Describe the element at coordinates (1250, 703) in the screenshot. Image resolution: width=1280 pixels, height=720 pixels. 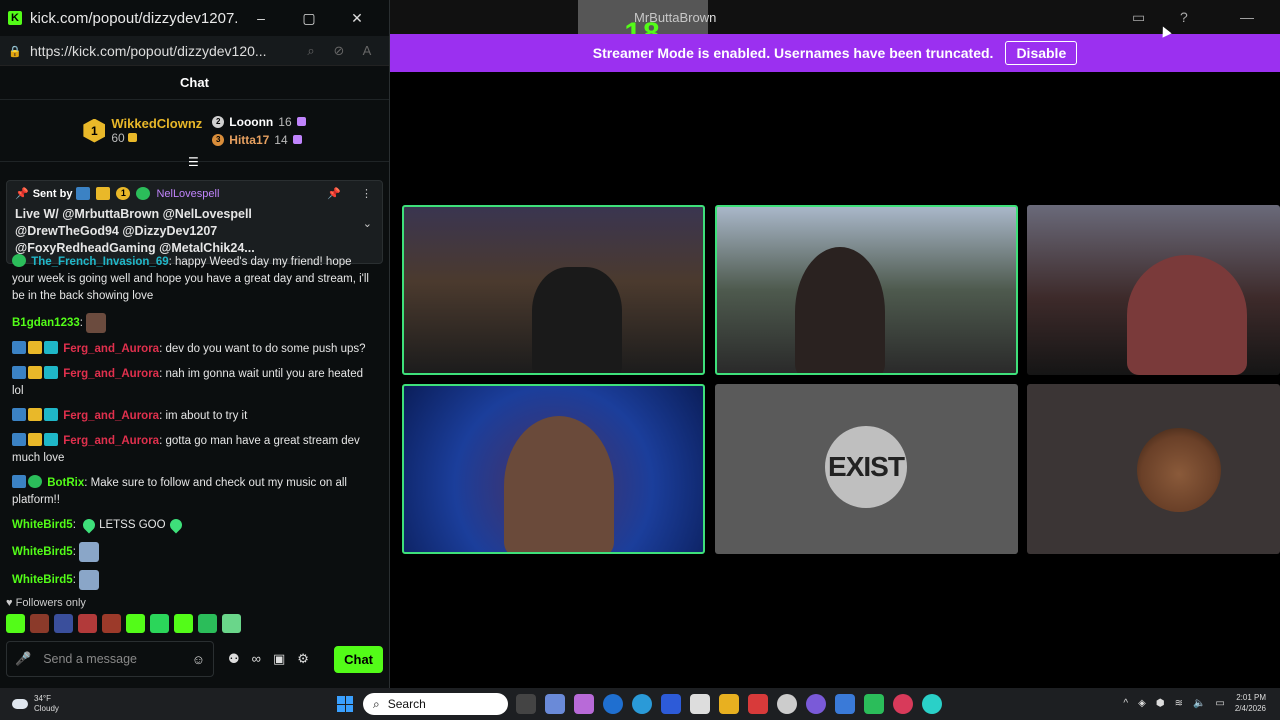
I see `clock: 2:01 PM 2/4/2026` at that location.